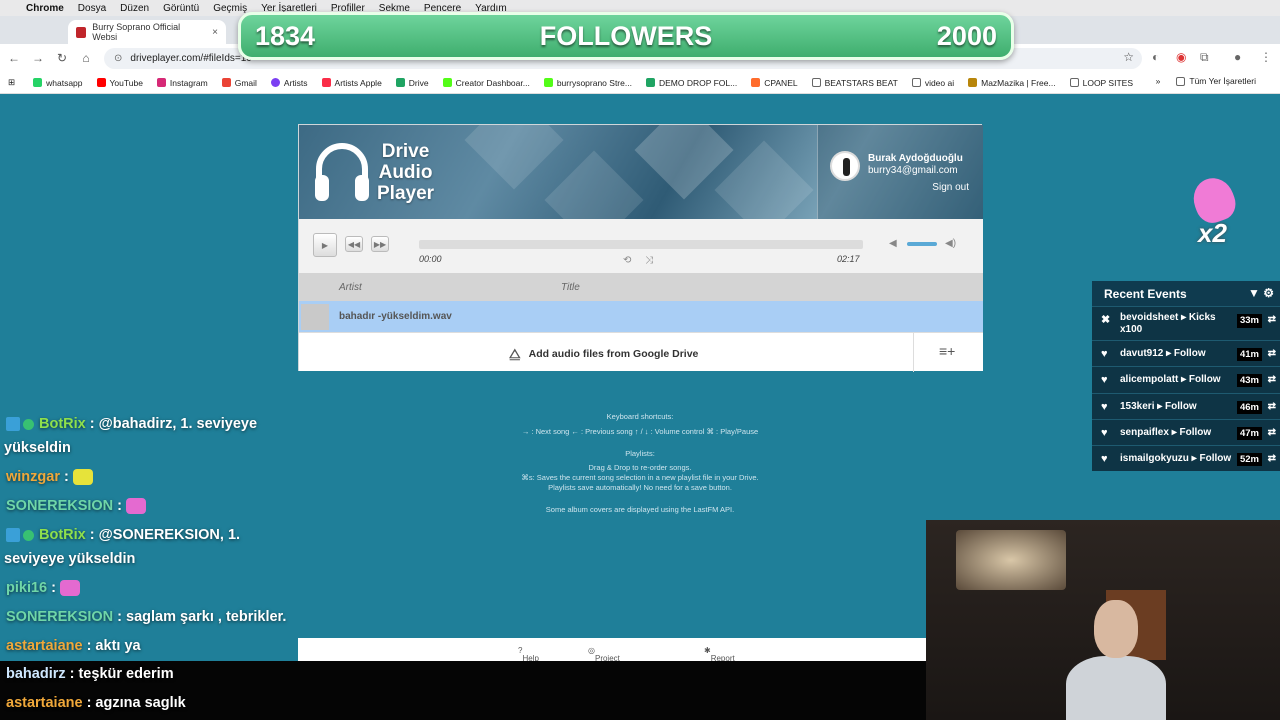  Describe the element at coordinates (62, 424) in the screenshot. I see `chat-username: BotRix` at that location.